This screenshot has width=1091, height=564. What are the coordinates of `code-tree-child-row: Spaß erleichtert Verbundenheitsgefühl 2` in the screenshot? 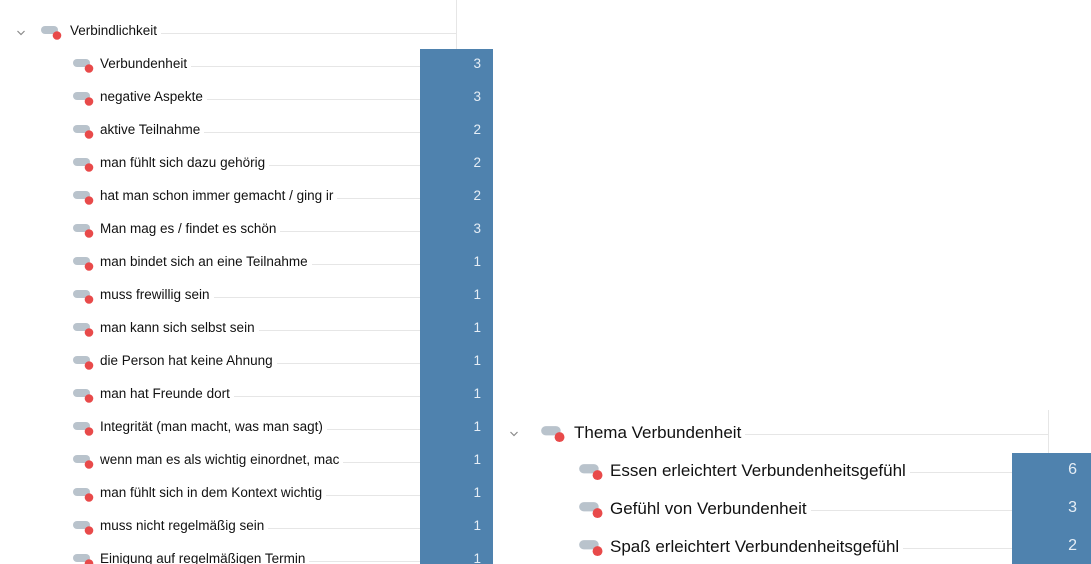 It's located at (794, 546).